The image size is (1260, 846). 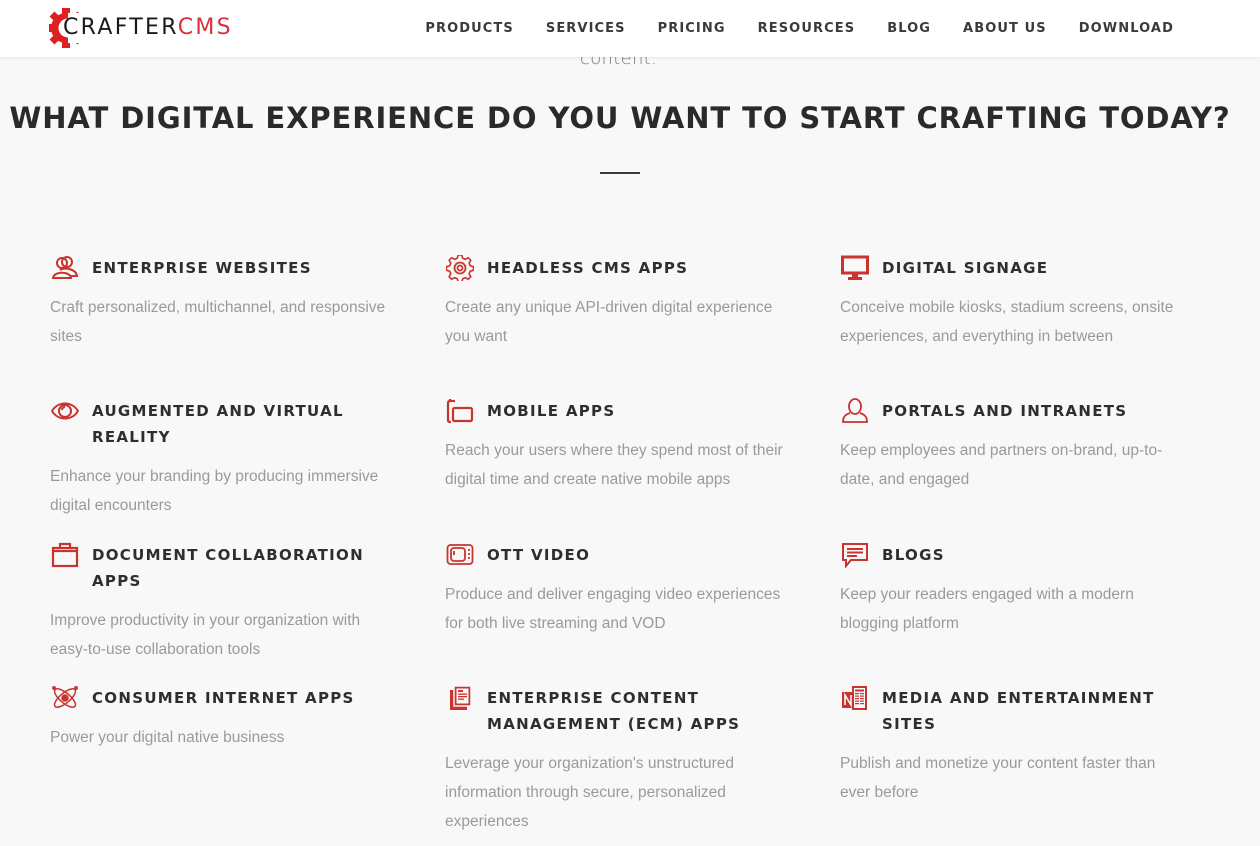 I want to click on newspaper-icon, so click(x=855, y=698).